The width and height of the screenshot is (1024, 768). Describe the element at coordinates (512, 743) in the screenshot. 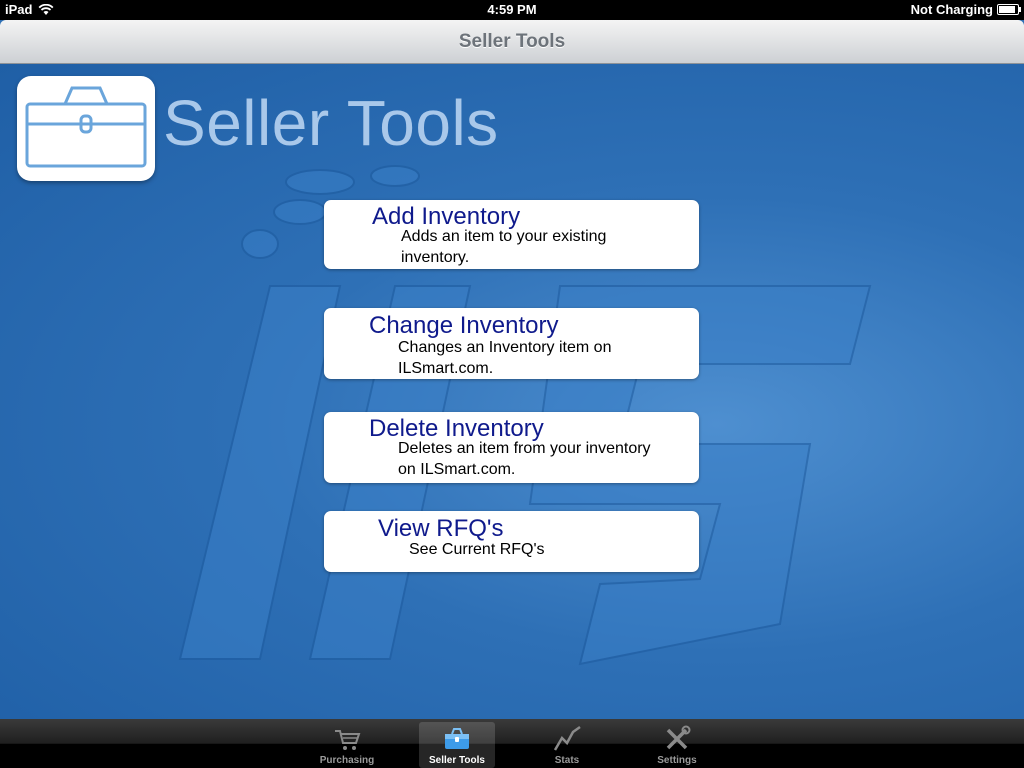

I see `tab-bar: Purchasing Seller Tools Stats Settings` at that location.